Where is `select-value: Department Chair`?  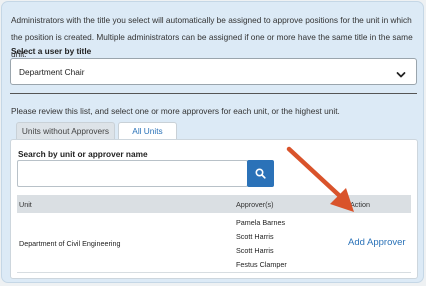 select-value: Department Chair is located at coordinates (52, 72).